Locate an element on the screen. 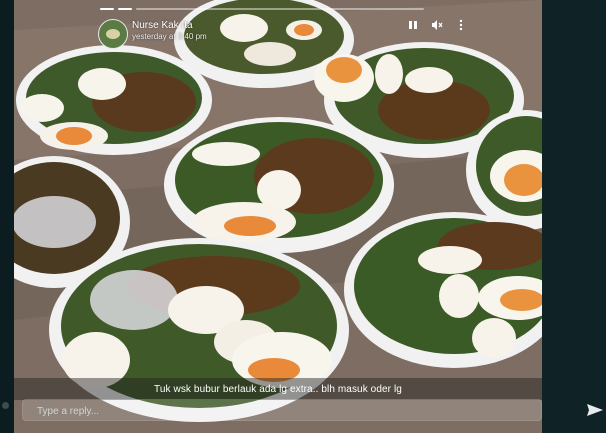 The width and height of the screenshot is (606, 433). reply-box is located at coordinates (282, 410).